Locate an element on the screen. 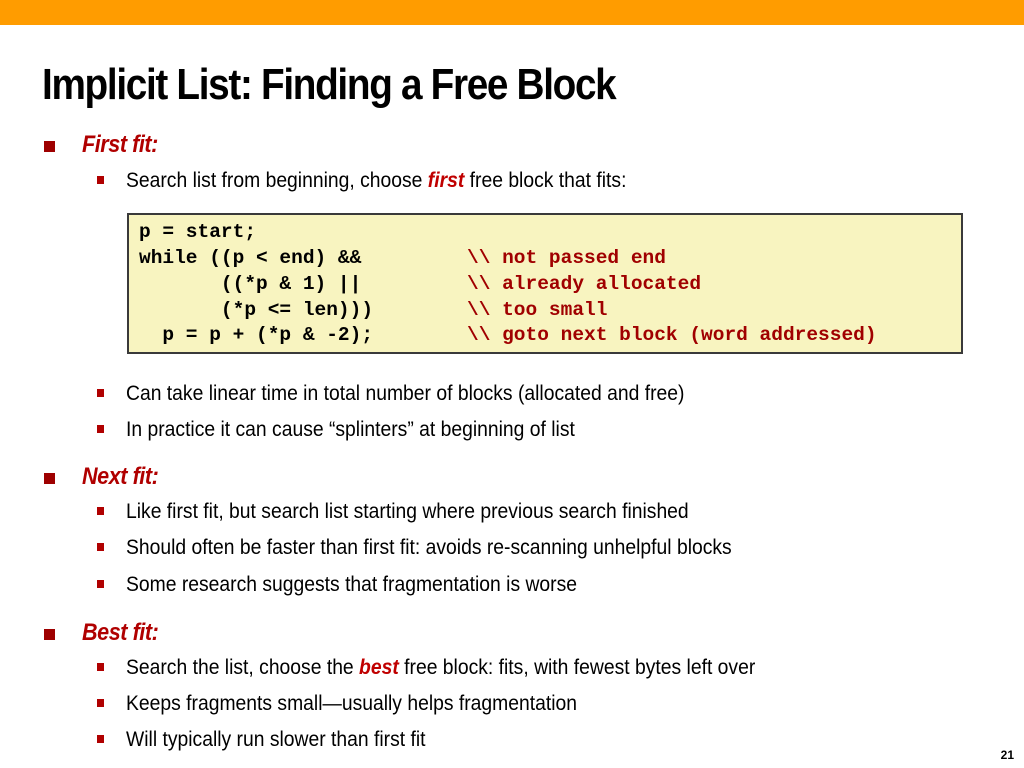 This screenshot has width=1024, height=768. code-line: while ((p < end) && is located at coordinates (250, 258).